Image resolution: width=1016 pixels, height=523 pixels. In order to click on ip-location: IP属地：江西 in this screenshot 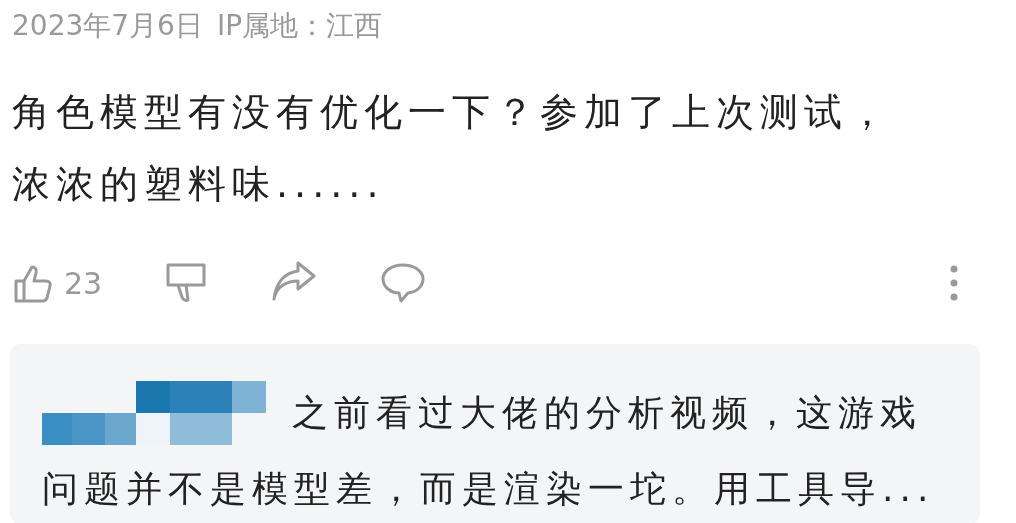, I will do `click(299, 26)`.